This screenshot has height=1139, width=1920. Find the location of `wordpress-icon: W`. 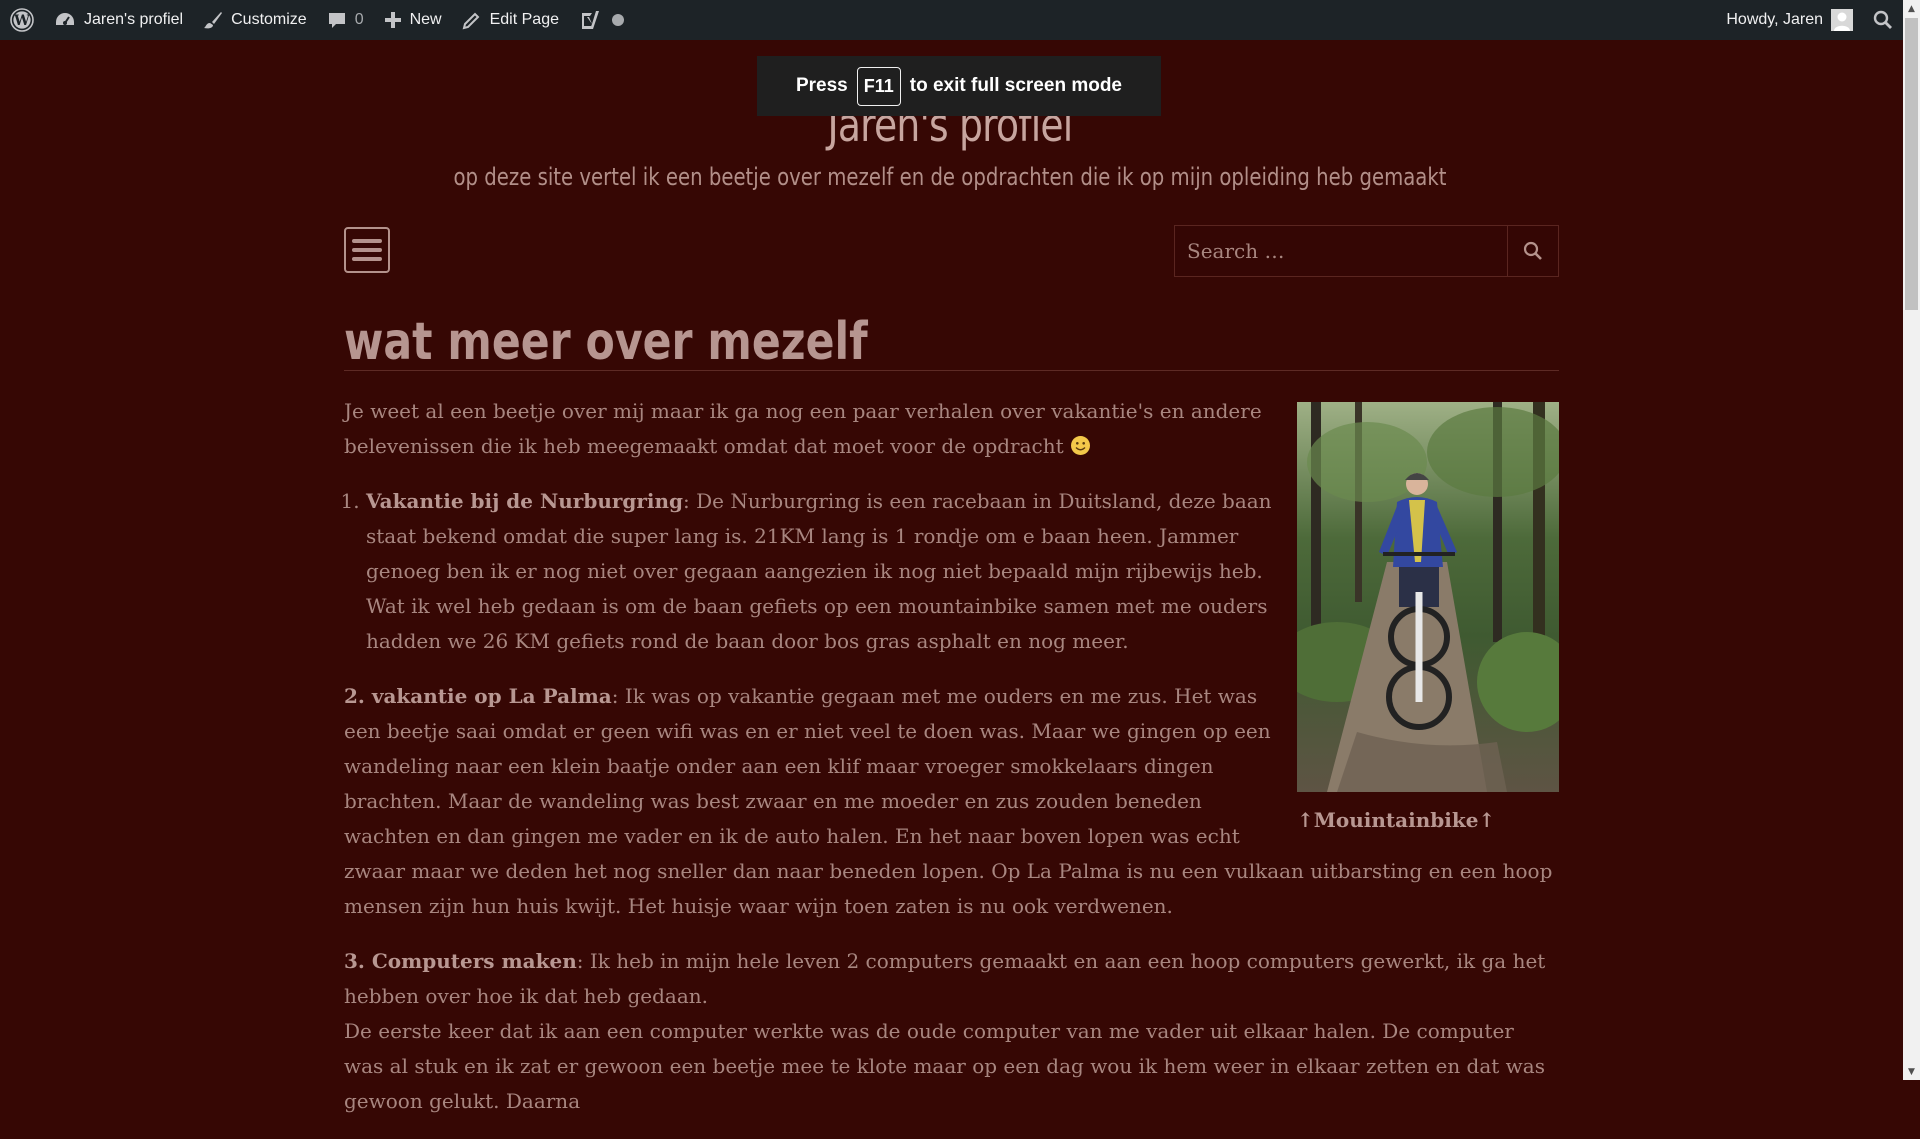

wordpress-icon: W is located at coordinates (22, 20).